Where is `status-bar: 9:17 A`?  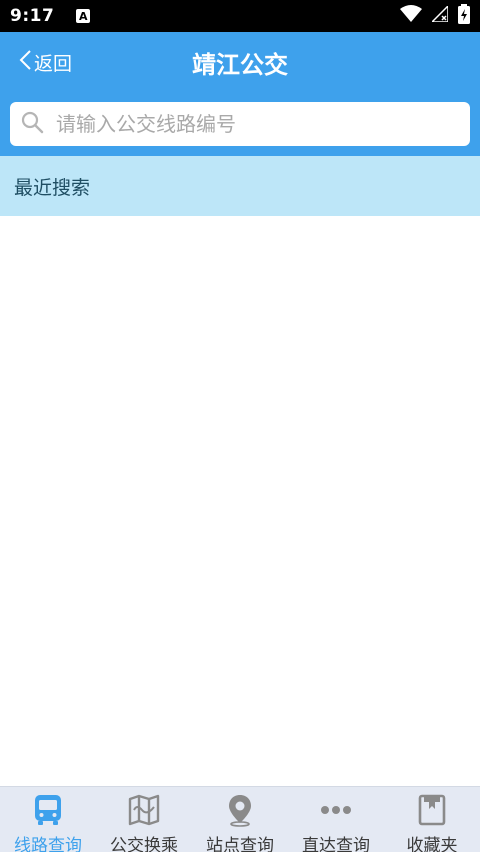 status-bar: 9:17 A is located at coordinates (240, 16).